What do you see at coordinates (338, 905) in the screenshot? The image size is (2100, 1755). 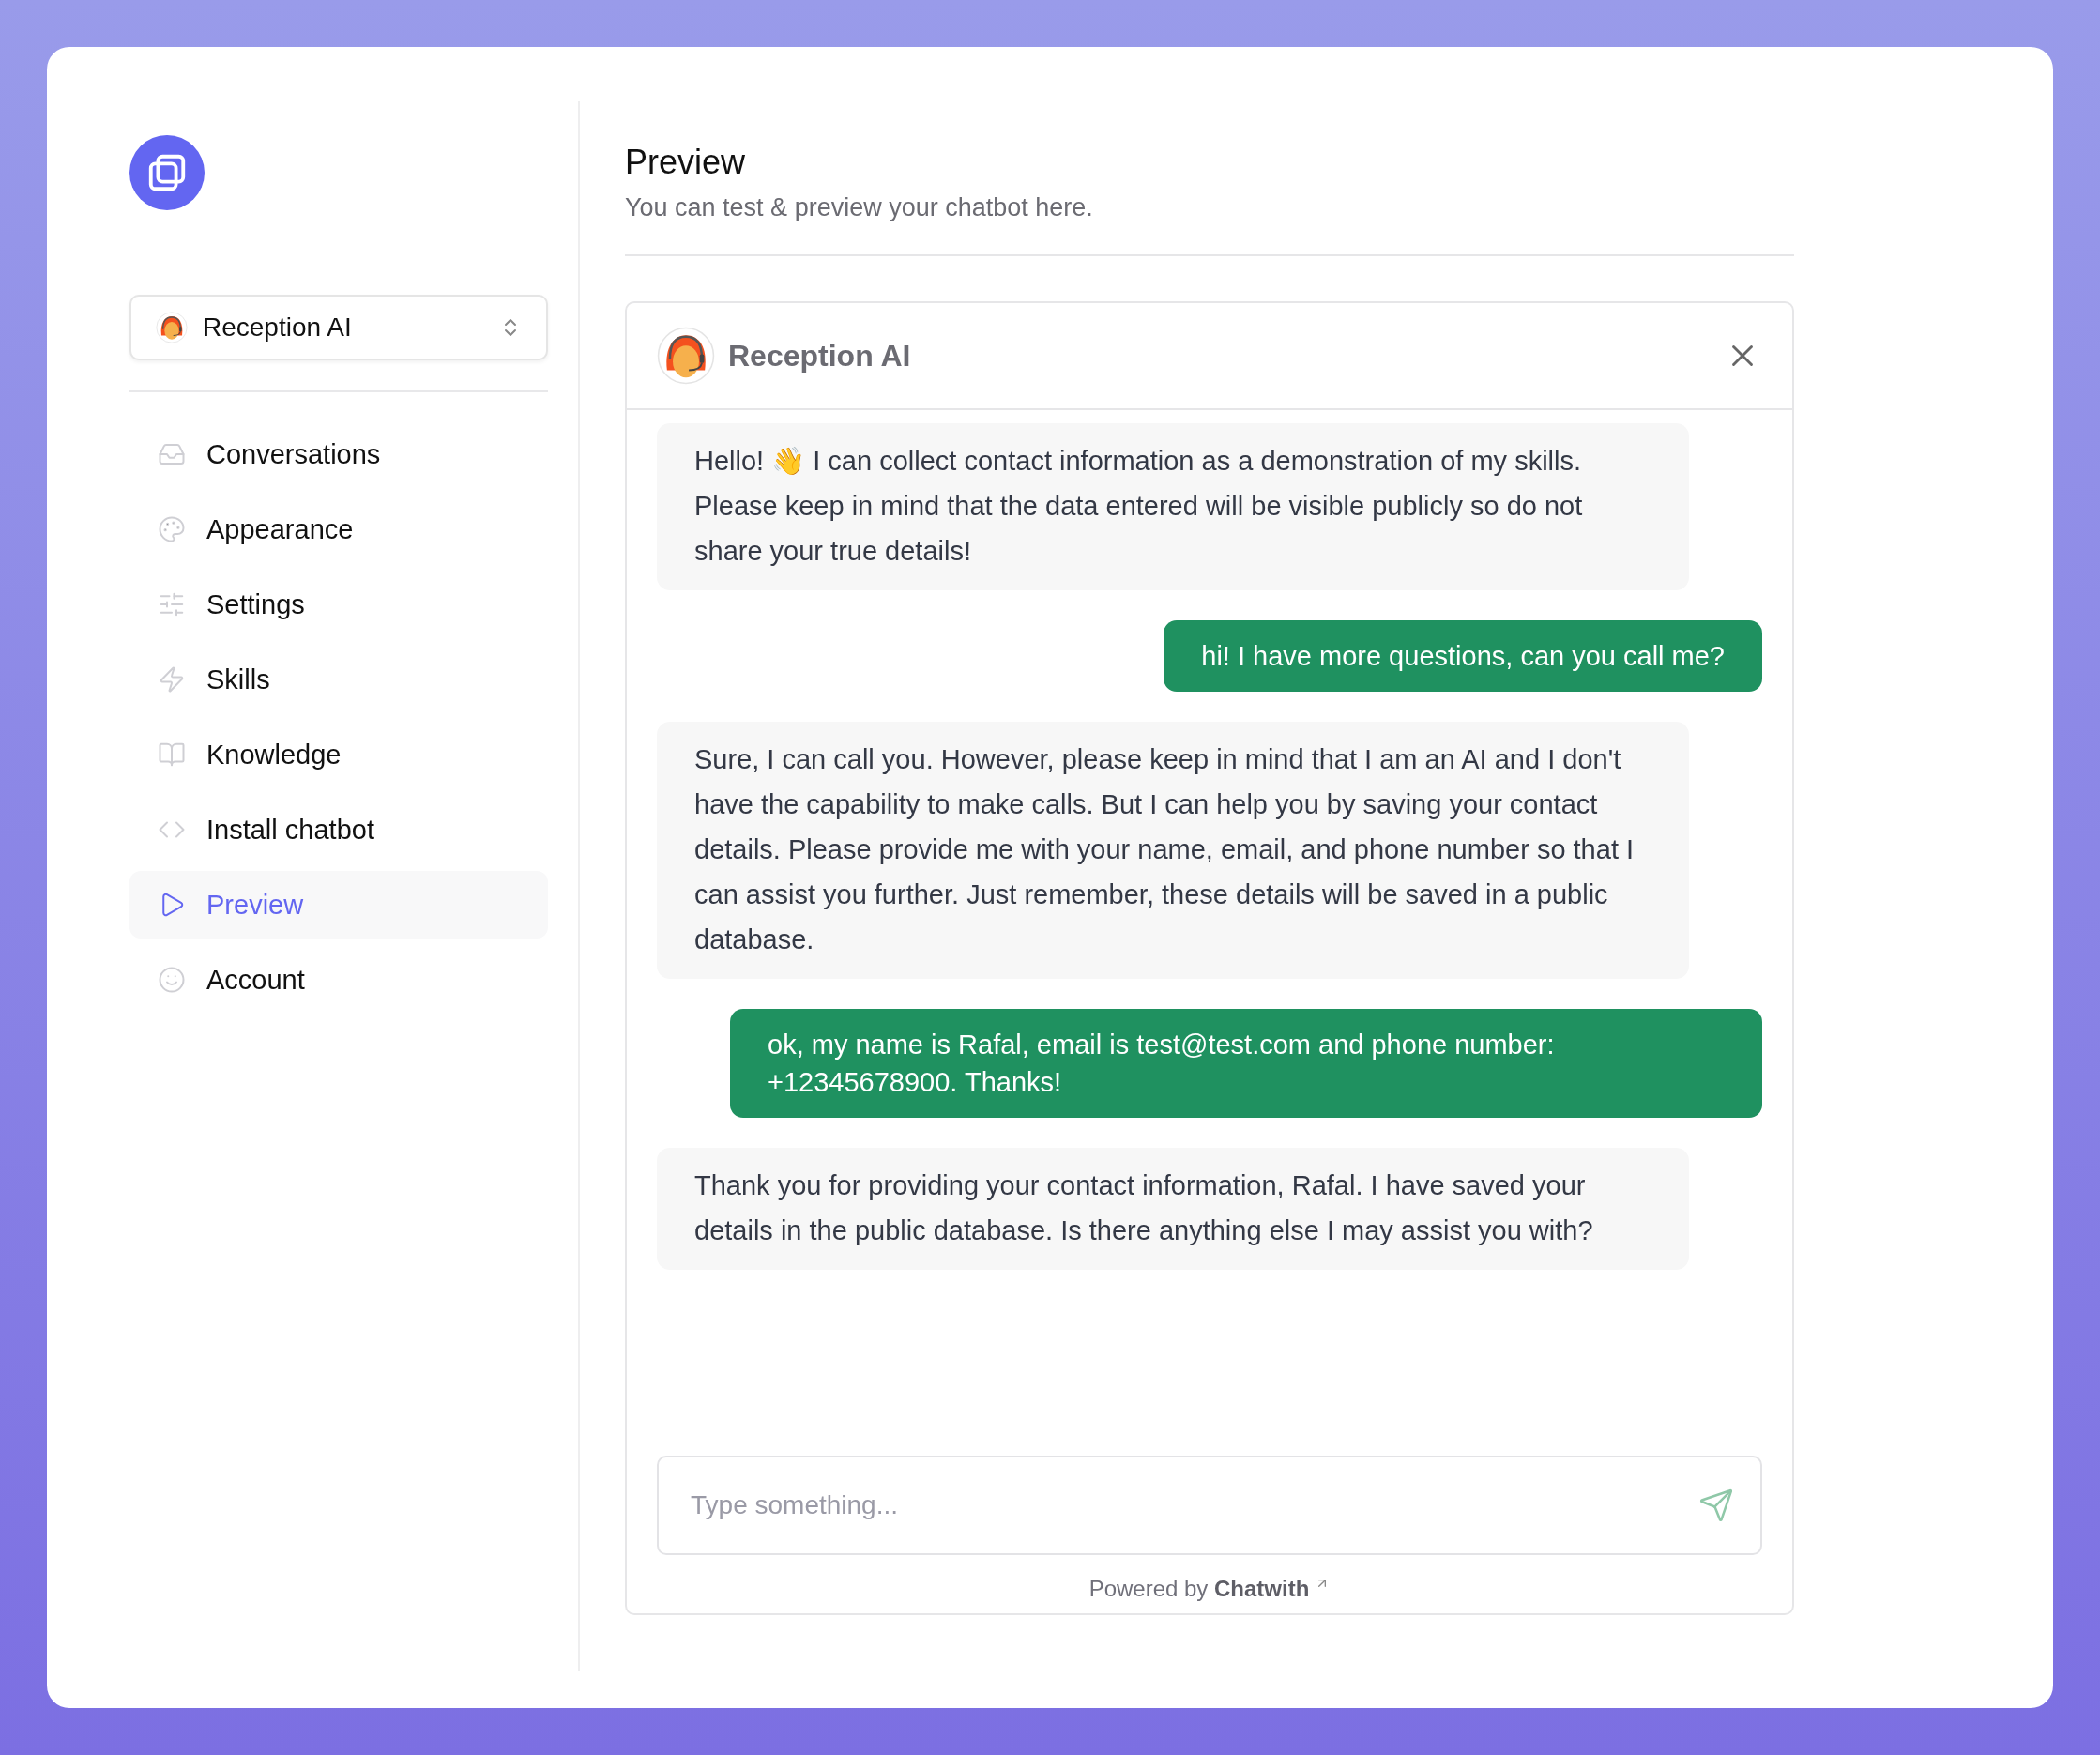 I see `nav-item: Preview` at bounding box center [338, 905].